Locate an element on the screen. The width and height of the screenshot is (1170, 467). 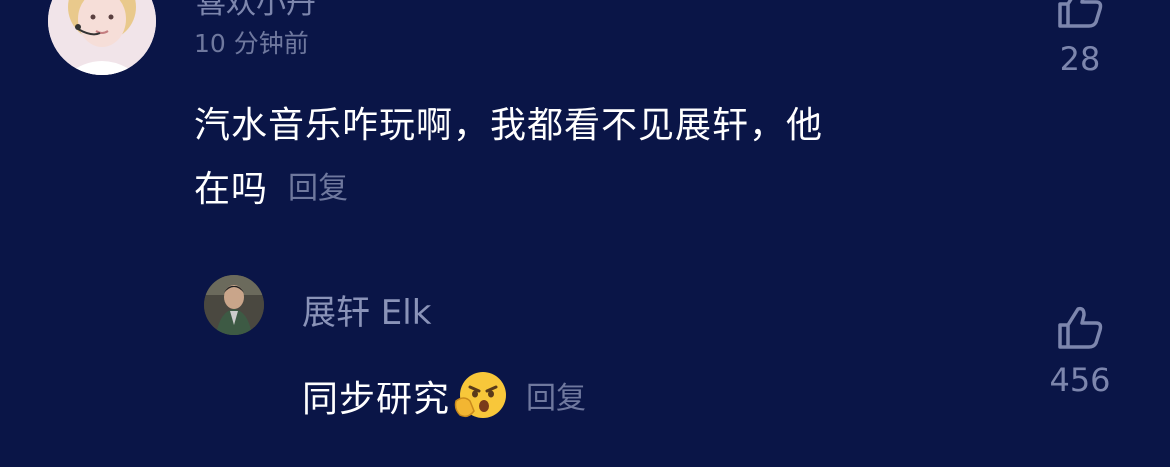
comment-text-continued: 在吗 回复 is located at coordinates (271, 186).